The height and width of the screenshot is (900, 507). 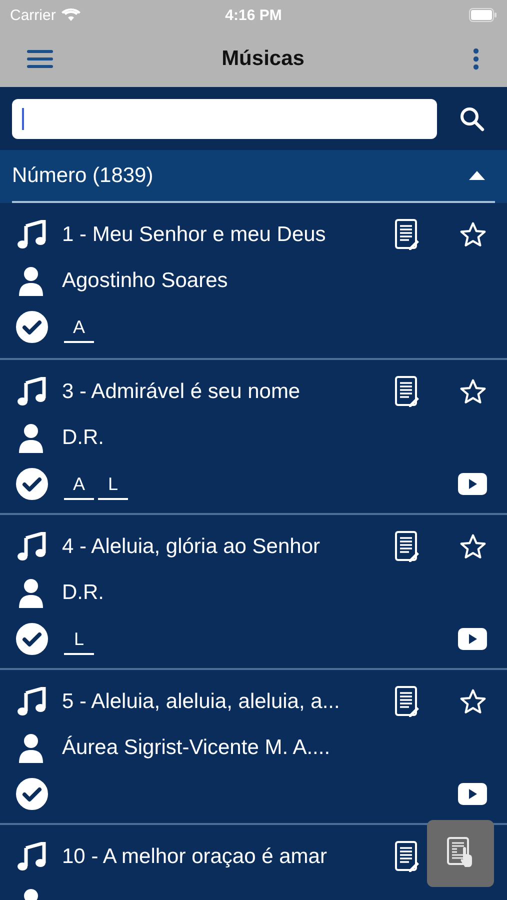 What do you see at coordinates (145, 281) in the screenshot?
I see `song-author: Agostinho Soares` at bounding box center [145, 281].